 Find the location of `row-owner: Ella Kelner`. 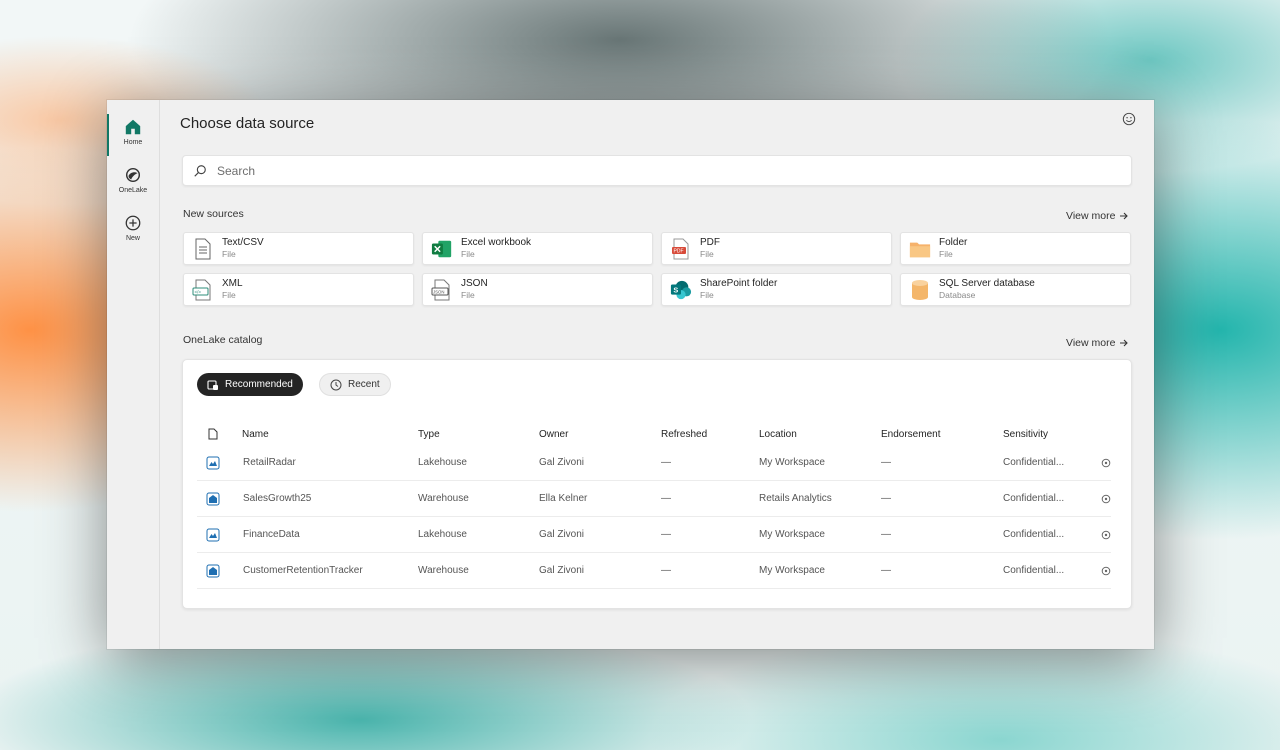

row-owner: Ella Kelner is located at coordinates (563, 498).